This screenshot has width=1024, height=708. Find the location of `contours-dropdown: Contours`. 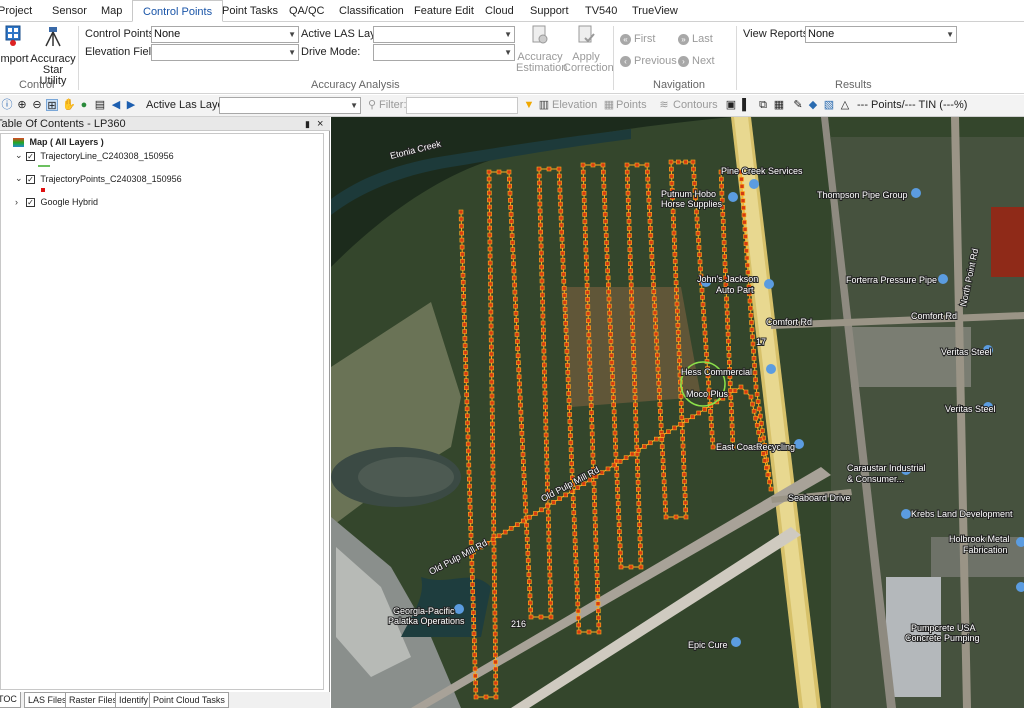

contours-dropdown: Contours is located at coordinates (695, 105).